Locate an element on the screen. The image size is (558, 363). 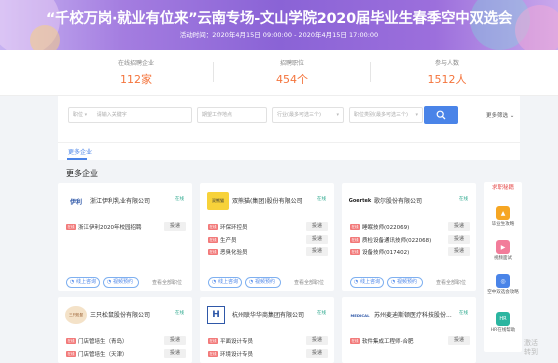
banner-title: “千校万岗·就业有位来”云南专场-文山学院2020届毕业生春季空中双选会 is located at coordinates (279, 19).